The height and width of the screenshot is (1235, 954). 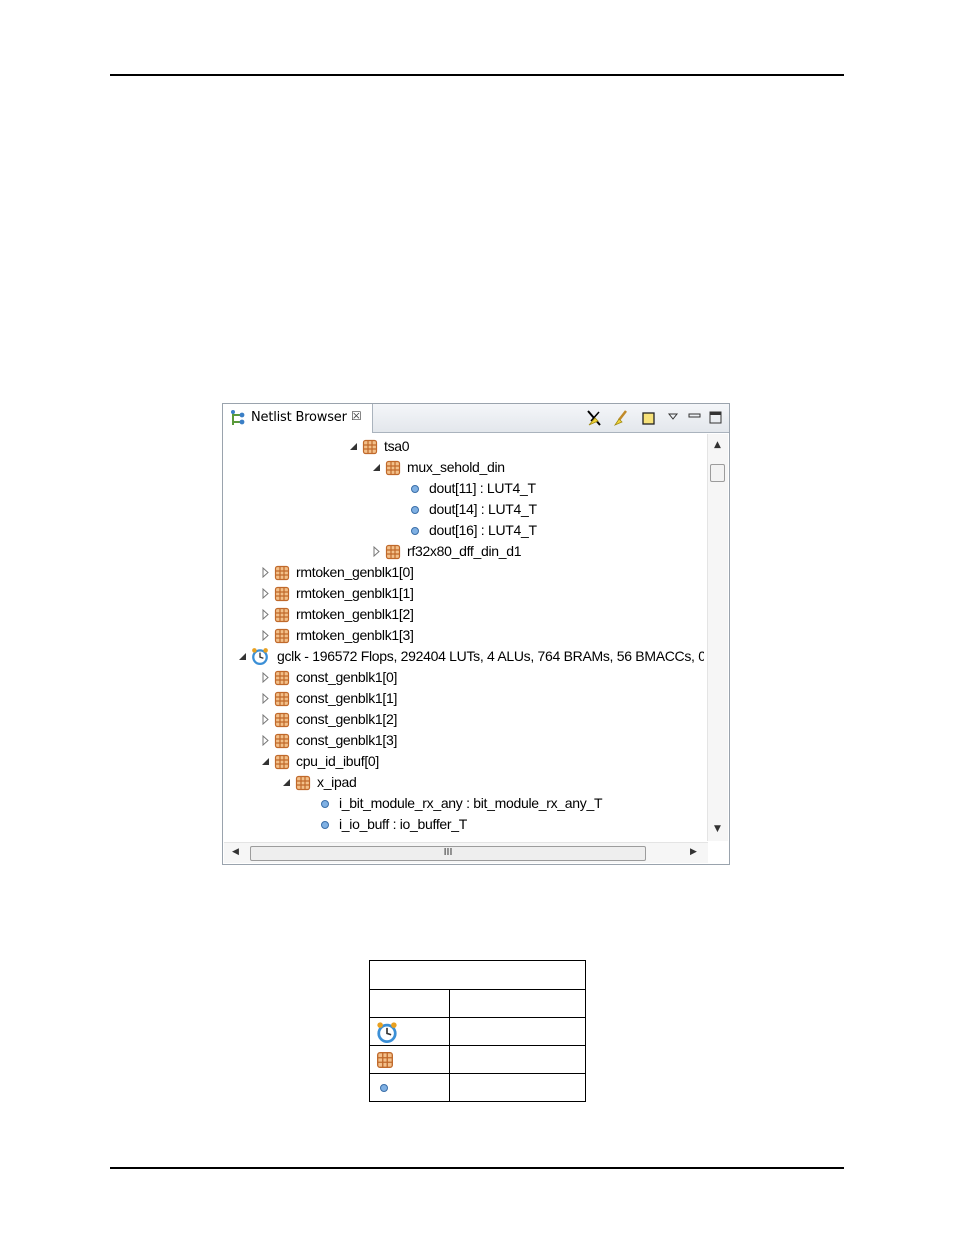 I want to click on tree-row-label: tsa0, so click(x=397, y=446).